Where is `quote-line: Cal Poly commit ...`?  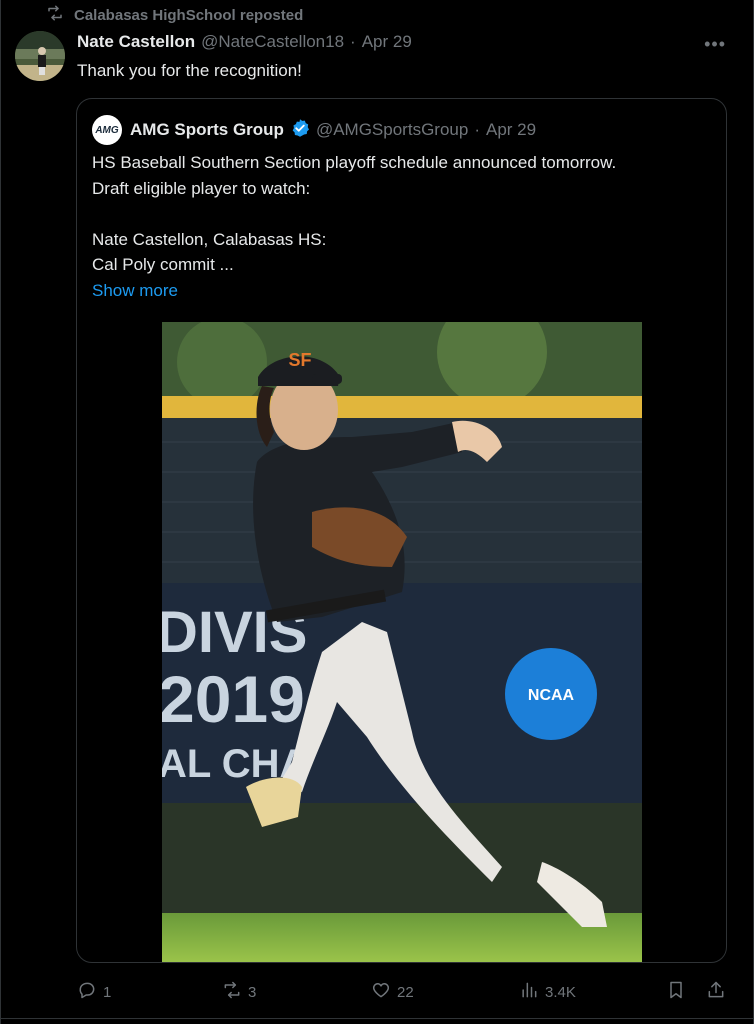
quote-line: Cal Poly commit ... is located at coordinates (163, 264).